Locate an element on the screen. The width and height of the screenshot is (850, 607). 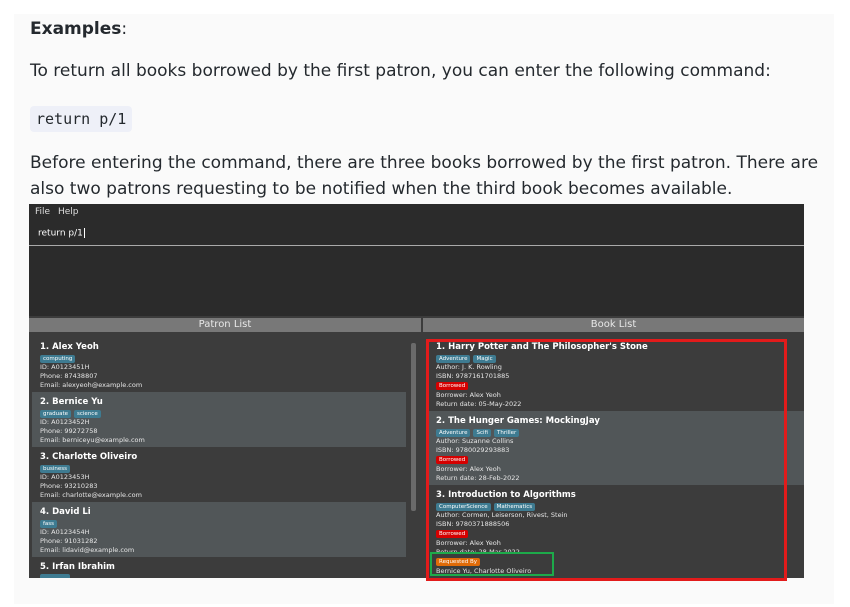
patron-tags: business is located at coordinates (56, 468).